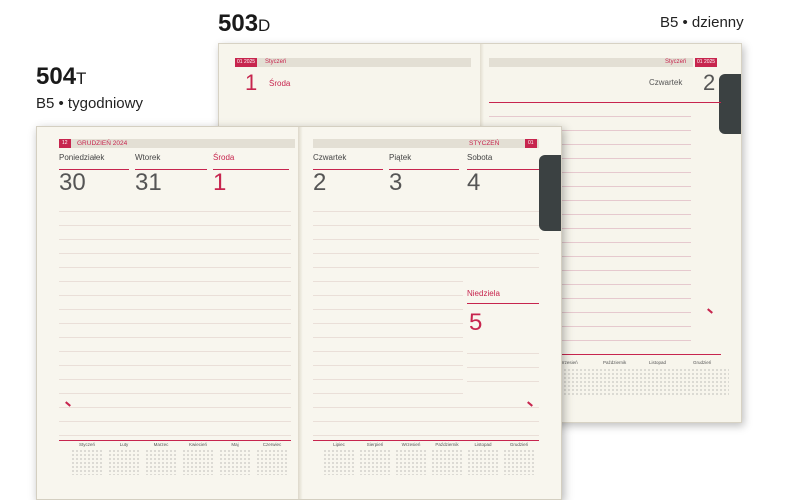 The width and height of the screenshot is (786, 500). I want to click on weekly-format-label: B5 • tygodniowy, so click(89, 103).